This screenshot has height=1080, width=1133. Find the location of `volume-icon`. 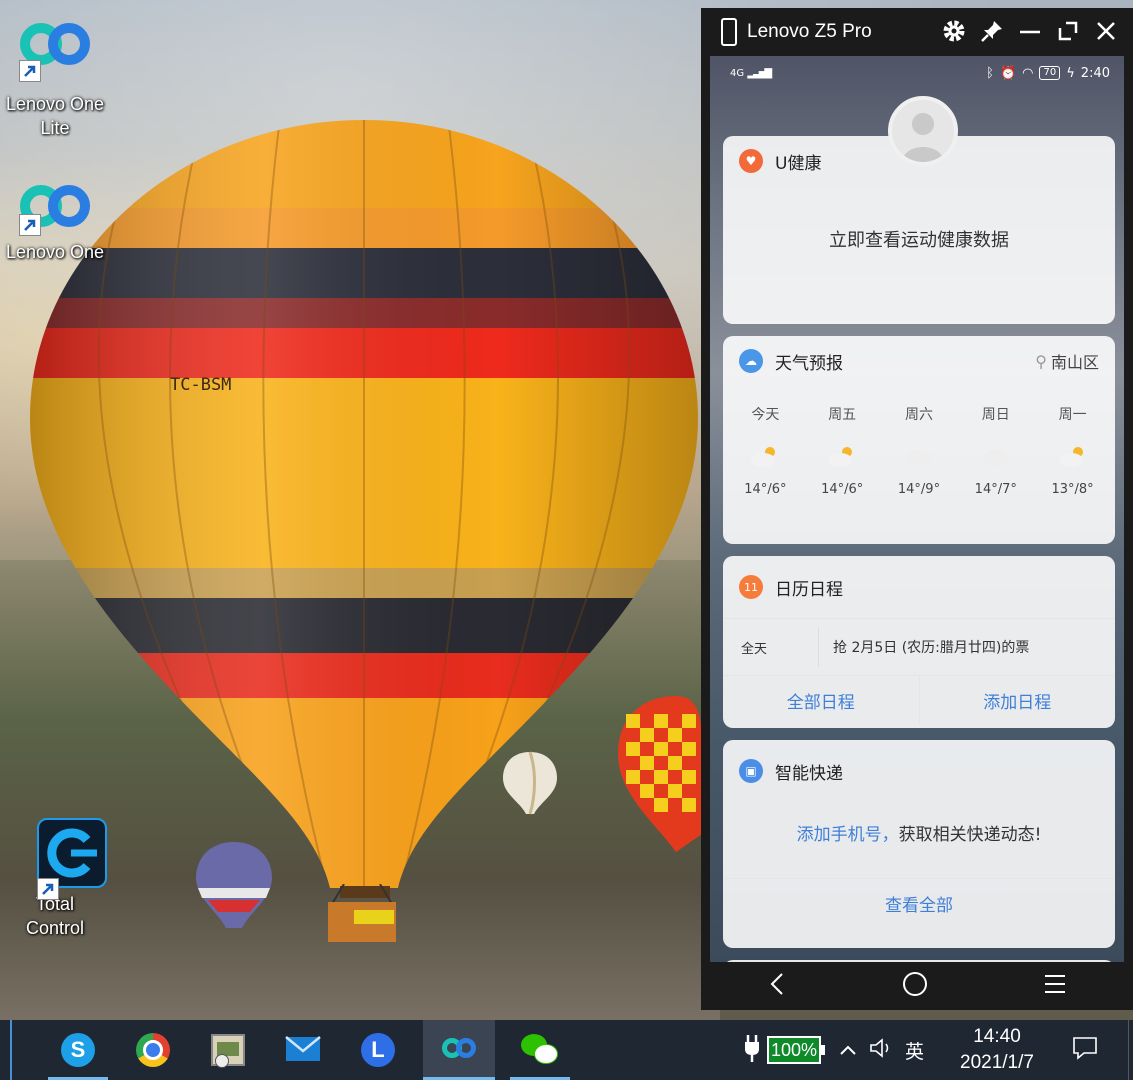

volume-icon is located at coordinates (881, 1050).